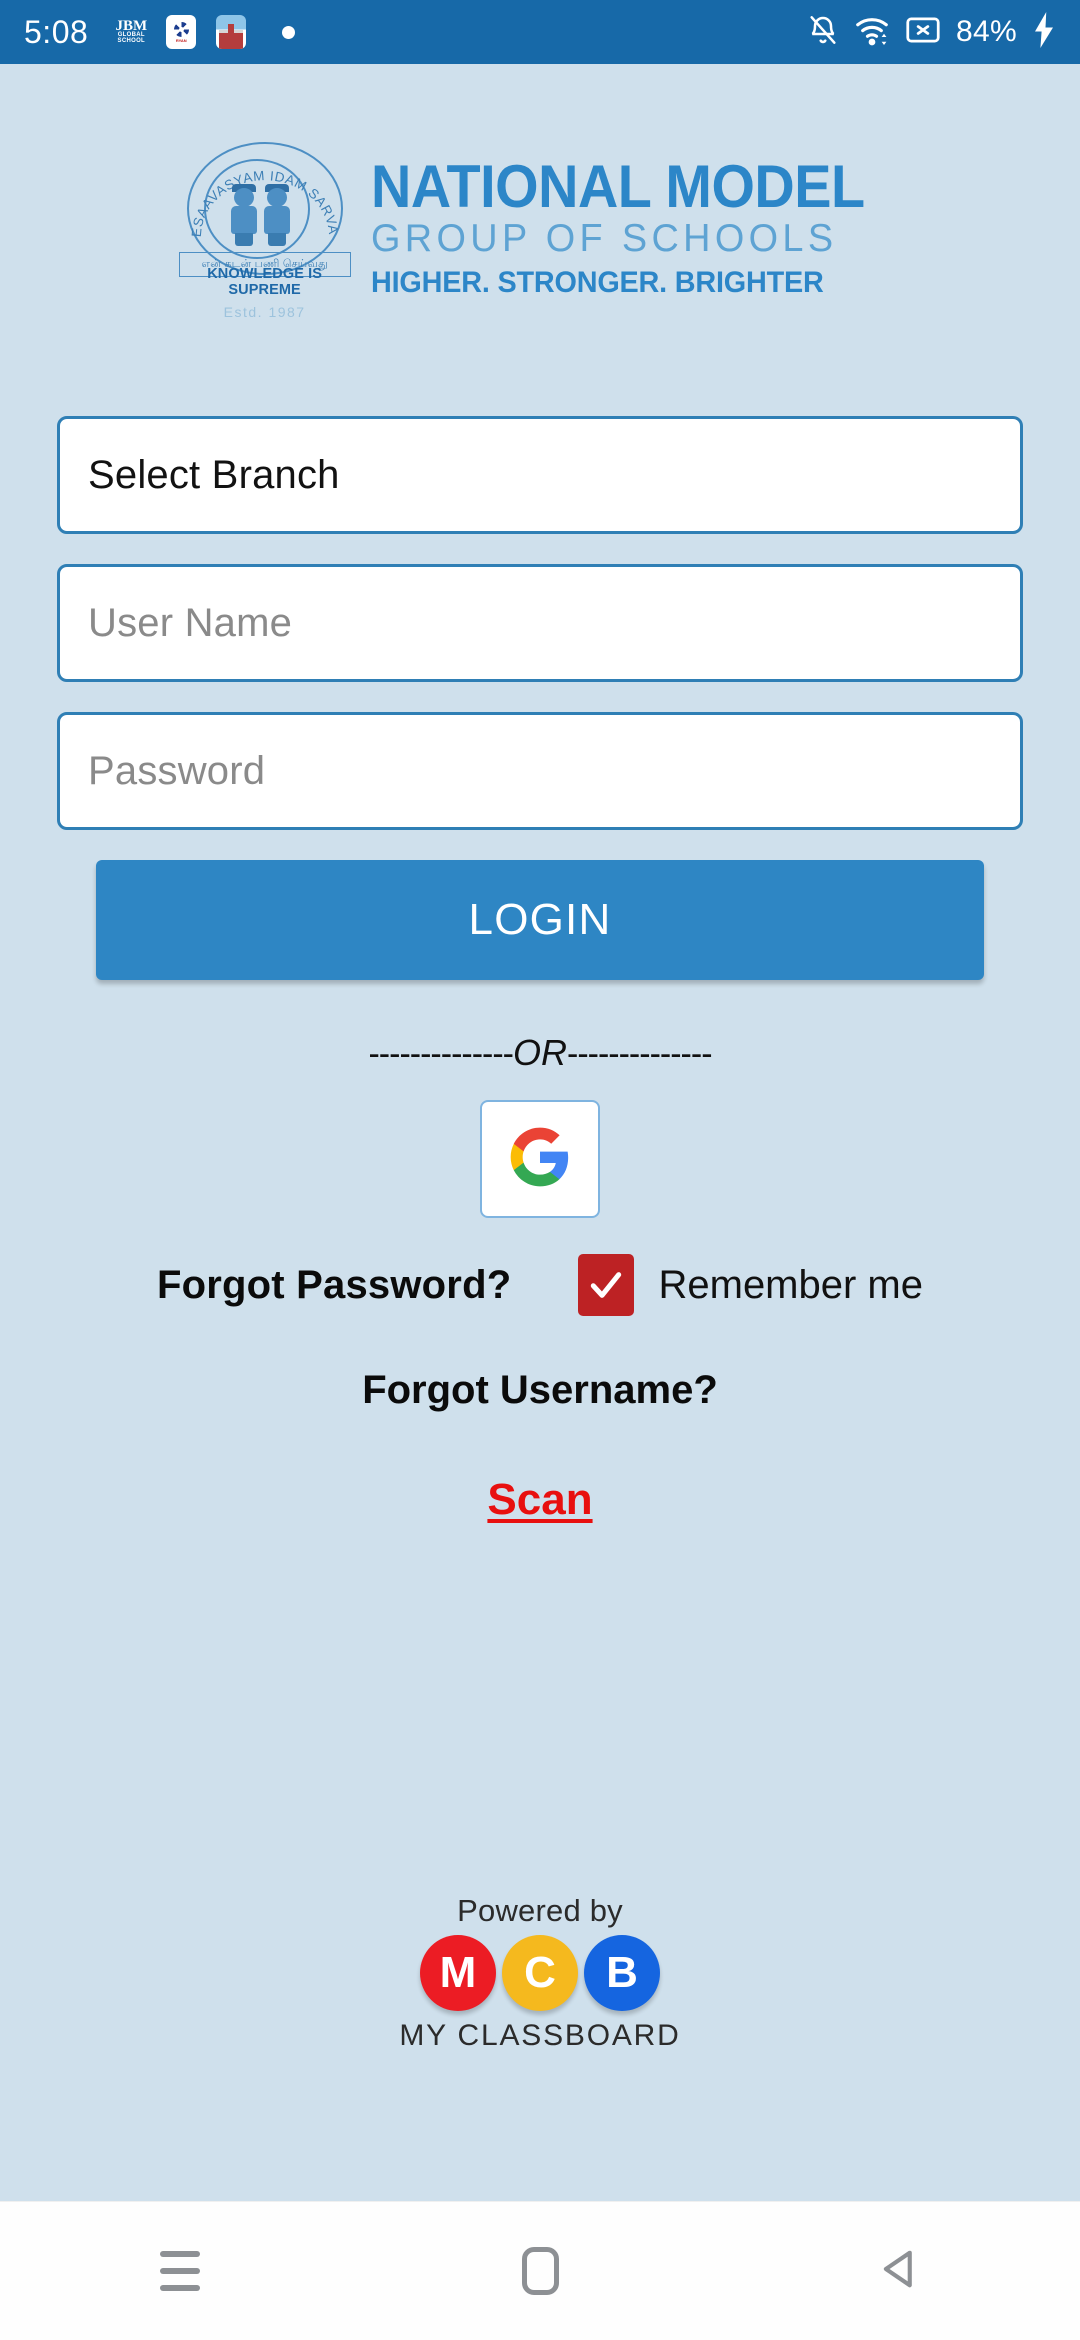  What do you see at coordinates (986, 31) in the screenshot?
I see `battery-percentage: 84%` at bounding box center [986, 31].